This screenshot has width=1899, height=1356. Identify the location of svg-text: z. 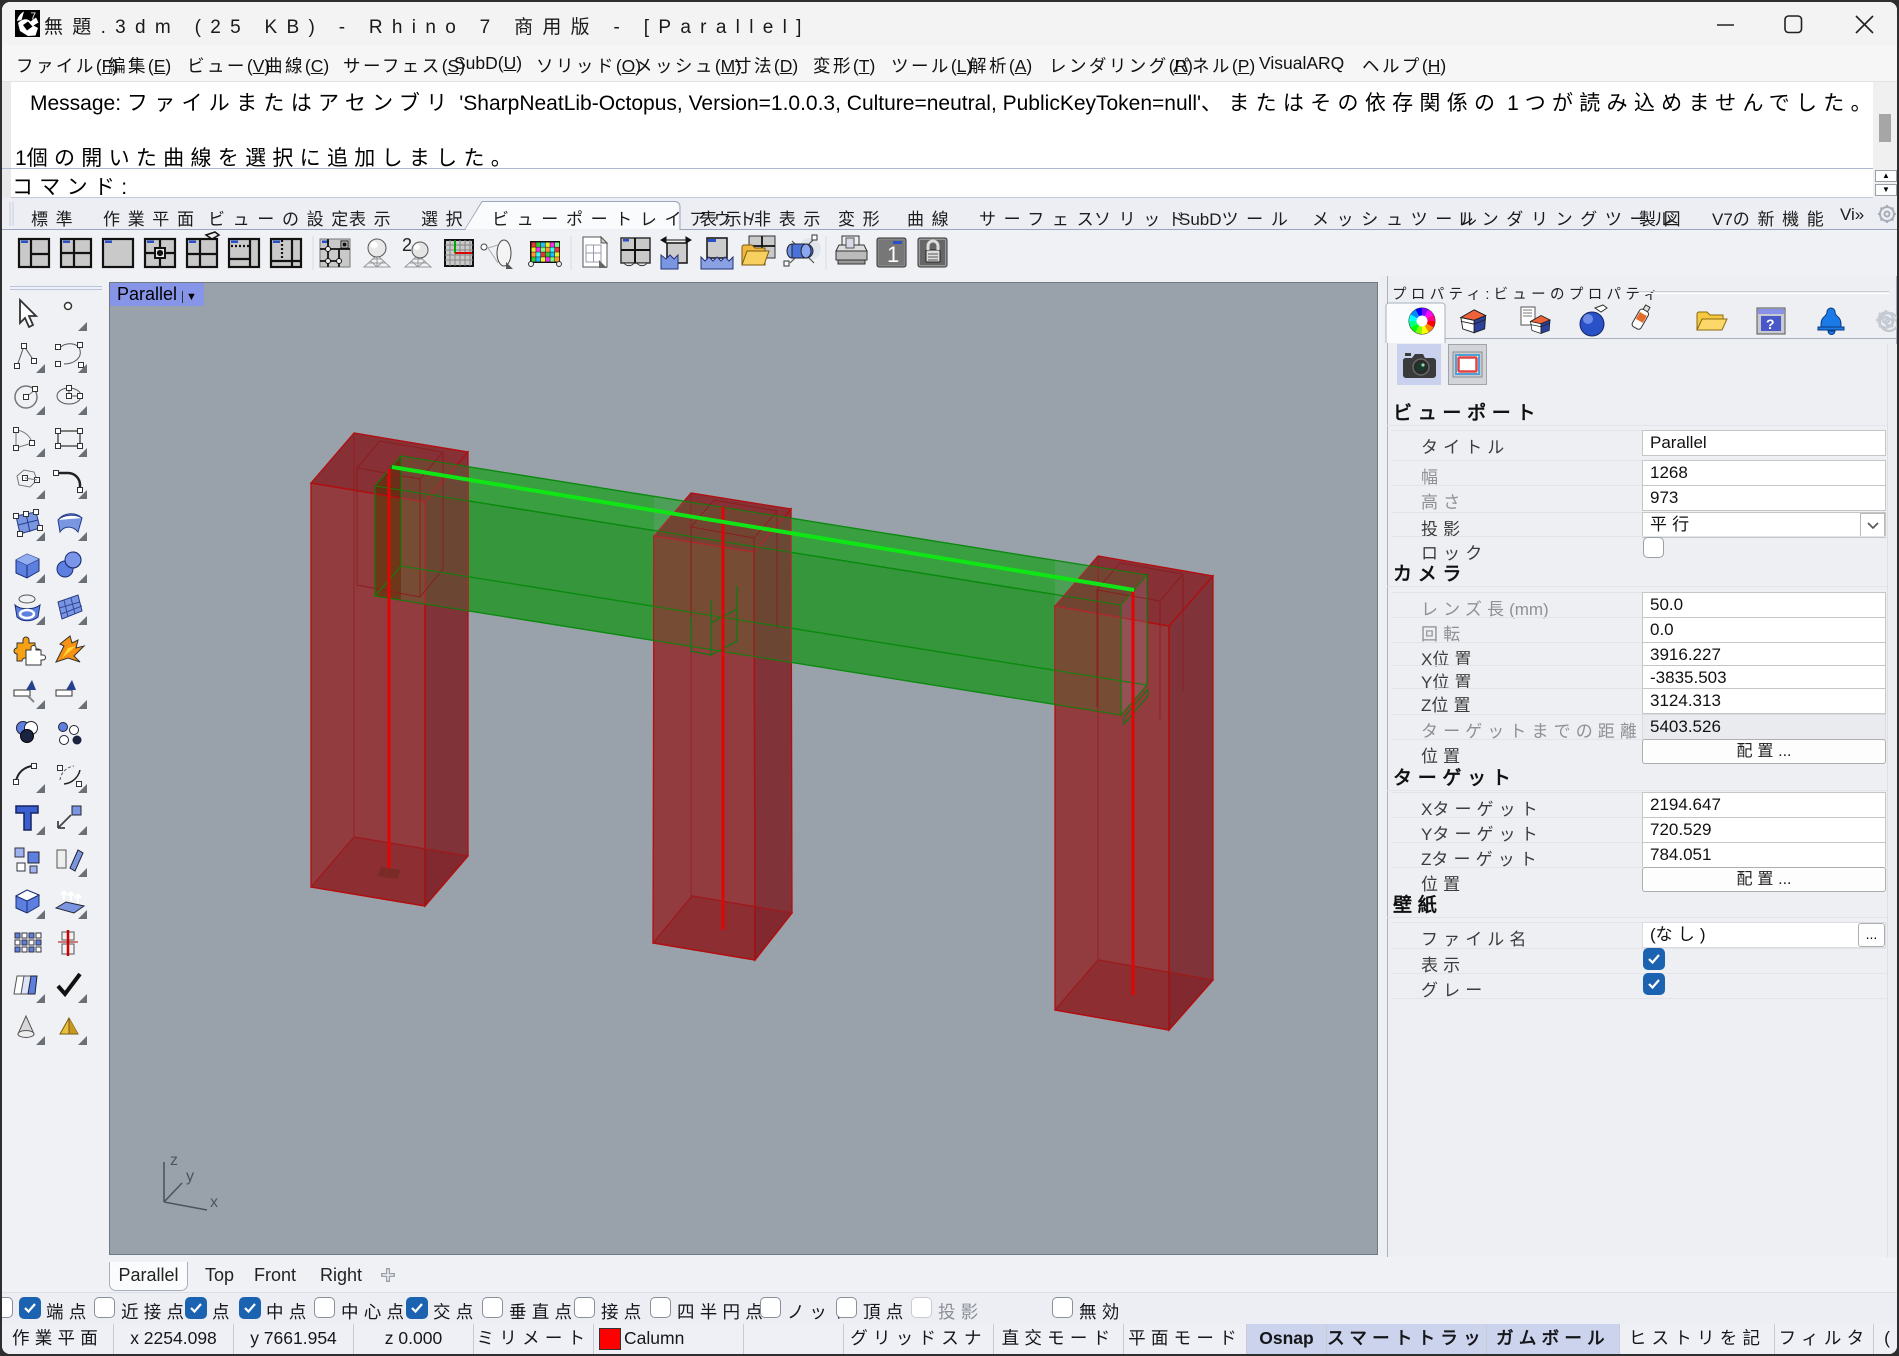
(174, 1160).